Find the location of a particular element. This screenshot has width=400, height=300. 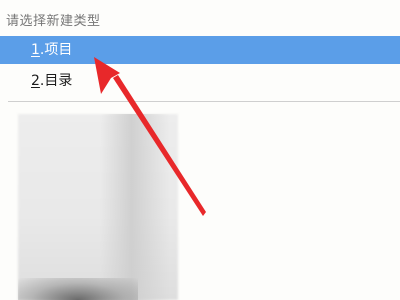

menu-item-directory-label: .目录 is located at coordinates (56, 81).